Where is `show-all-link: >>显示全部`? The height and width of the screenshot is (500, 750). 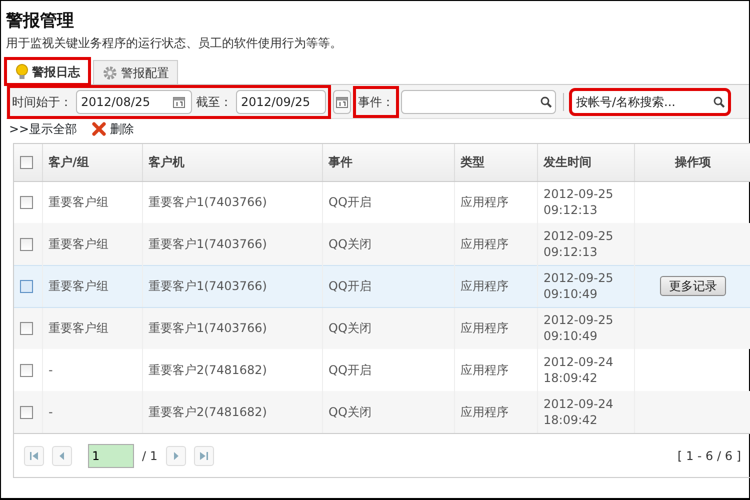
show-all-link: >>显示全部 is located at coordinates (43, 129).